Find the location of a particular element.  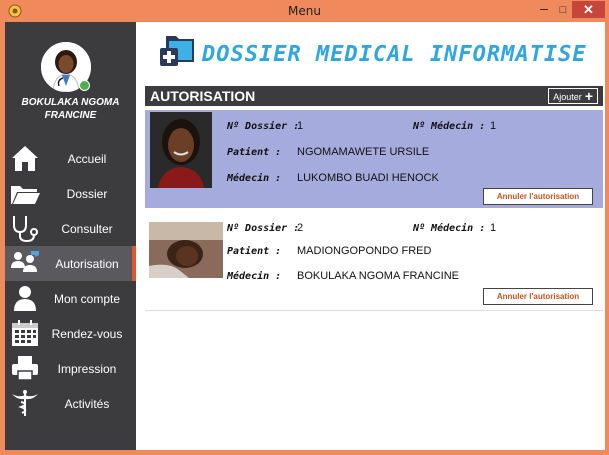

maximize-button: □ is located at coordinates (563, 10).